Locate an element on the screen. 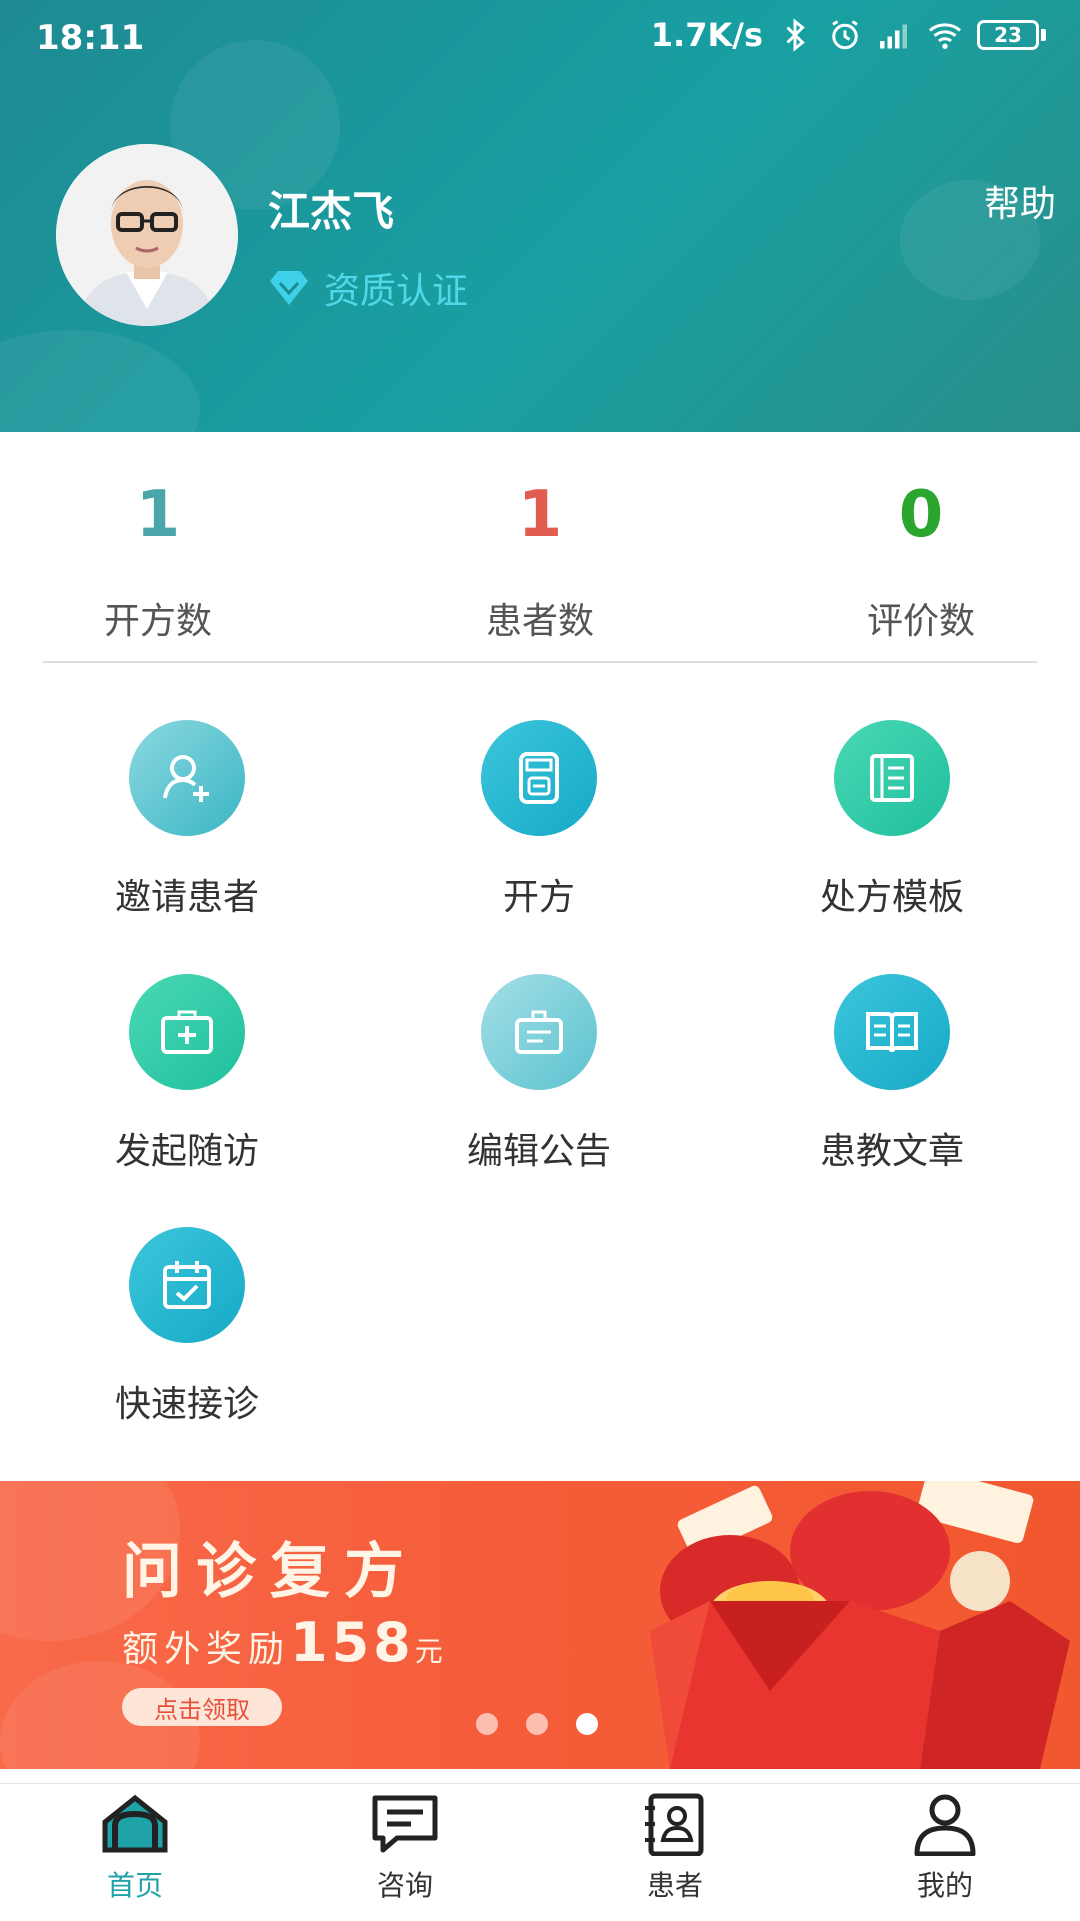 The width and height of the screenshot is (1080, 1921). menu-label: 开方 is located at coordinates (538, 897).